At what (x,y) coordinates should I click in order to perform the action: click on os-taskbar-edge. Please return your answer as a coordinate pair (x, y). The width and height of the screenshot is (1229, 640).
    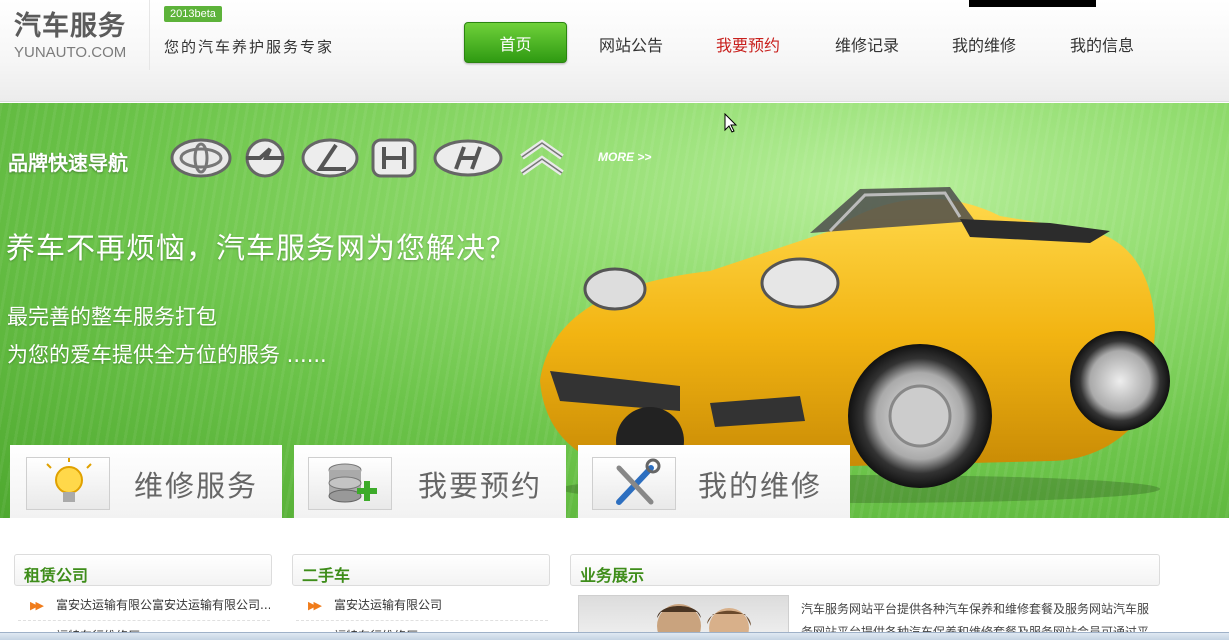
    Looking at the image, I should click on (614, 636).